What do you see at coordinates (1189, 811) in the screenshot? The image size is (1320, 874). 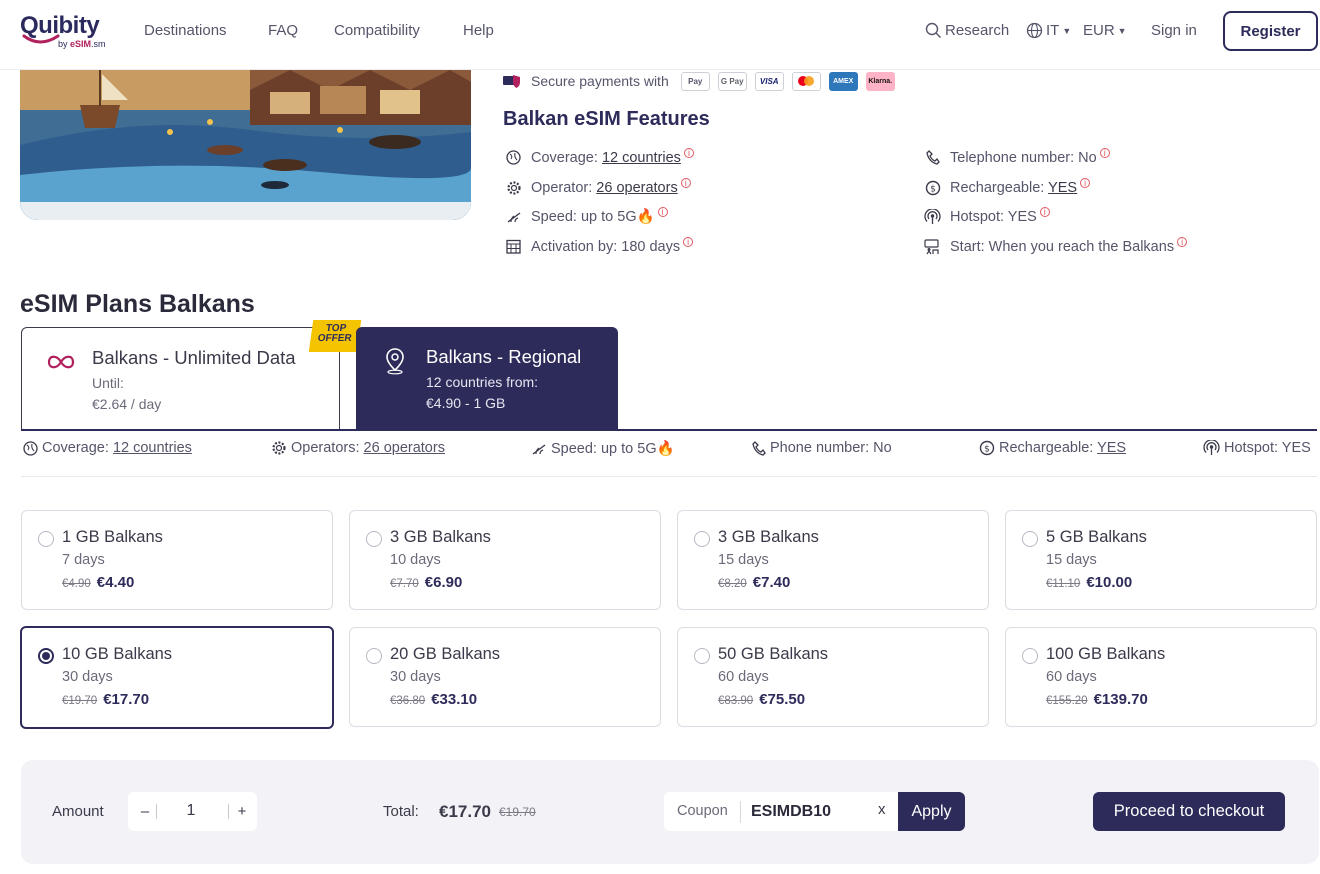 I see `proceed-to-checkout-button: Proceed to checkout` at bounding box center [1189, 811].